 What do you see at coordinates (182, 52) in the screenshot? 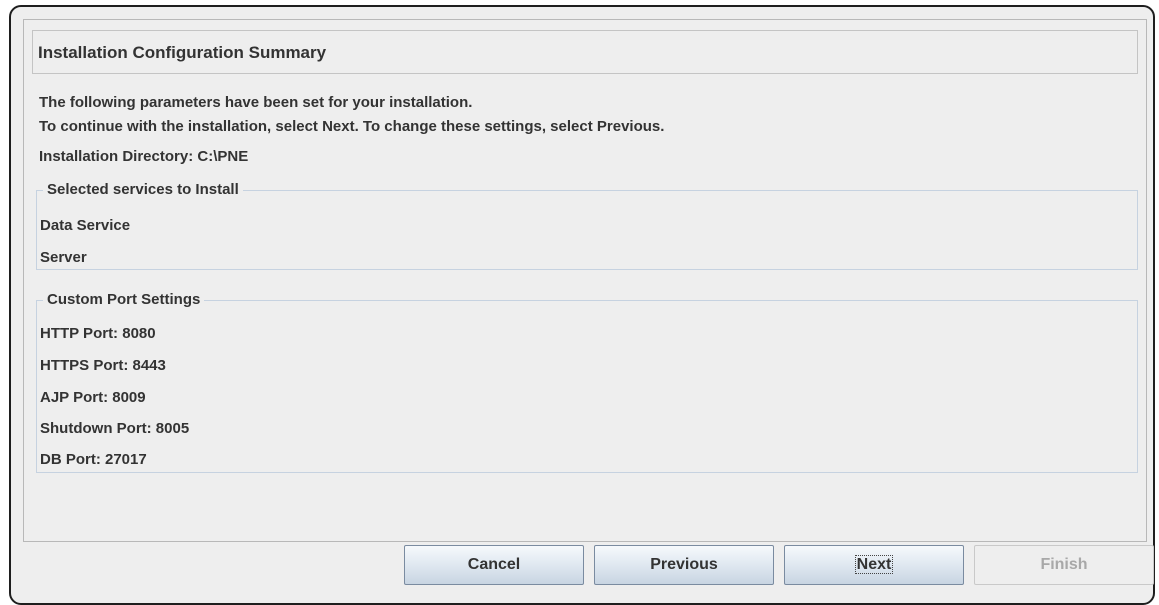
I see `page-title: Installation Configuration Summary` at bounding box center [182, 52].